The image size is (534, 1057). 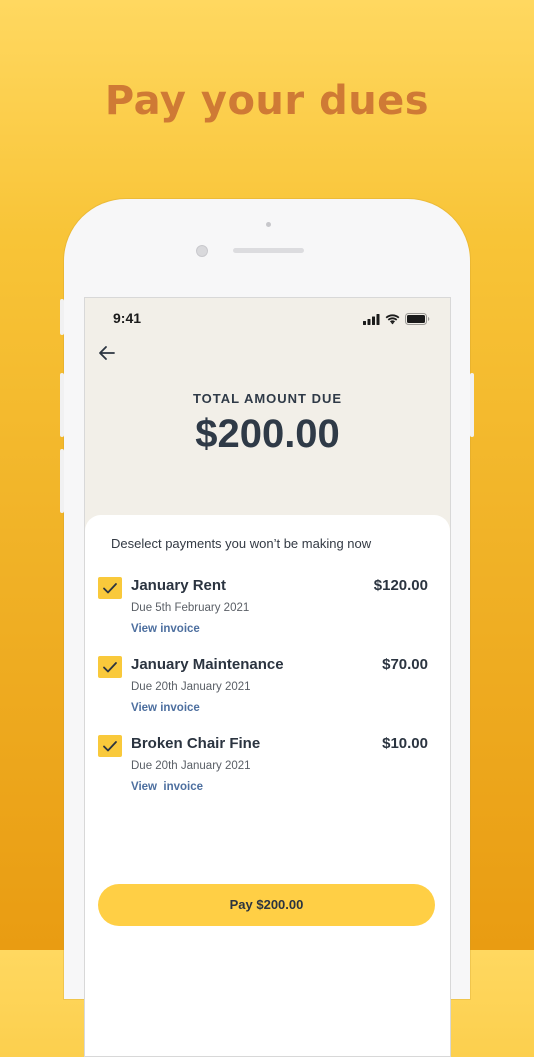 I want to click on pay-button: Pay $200.00, so click(x=266, y=905).